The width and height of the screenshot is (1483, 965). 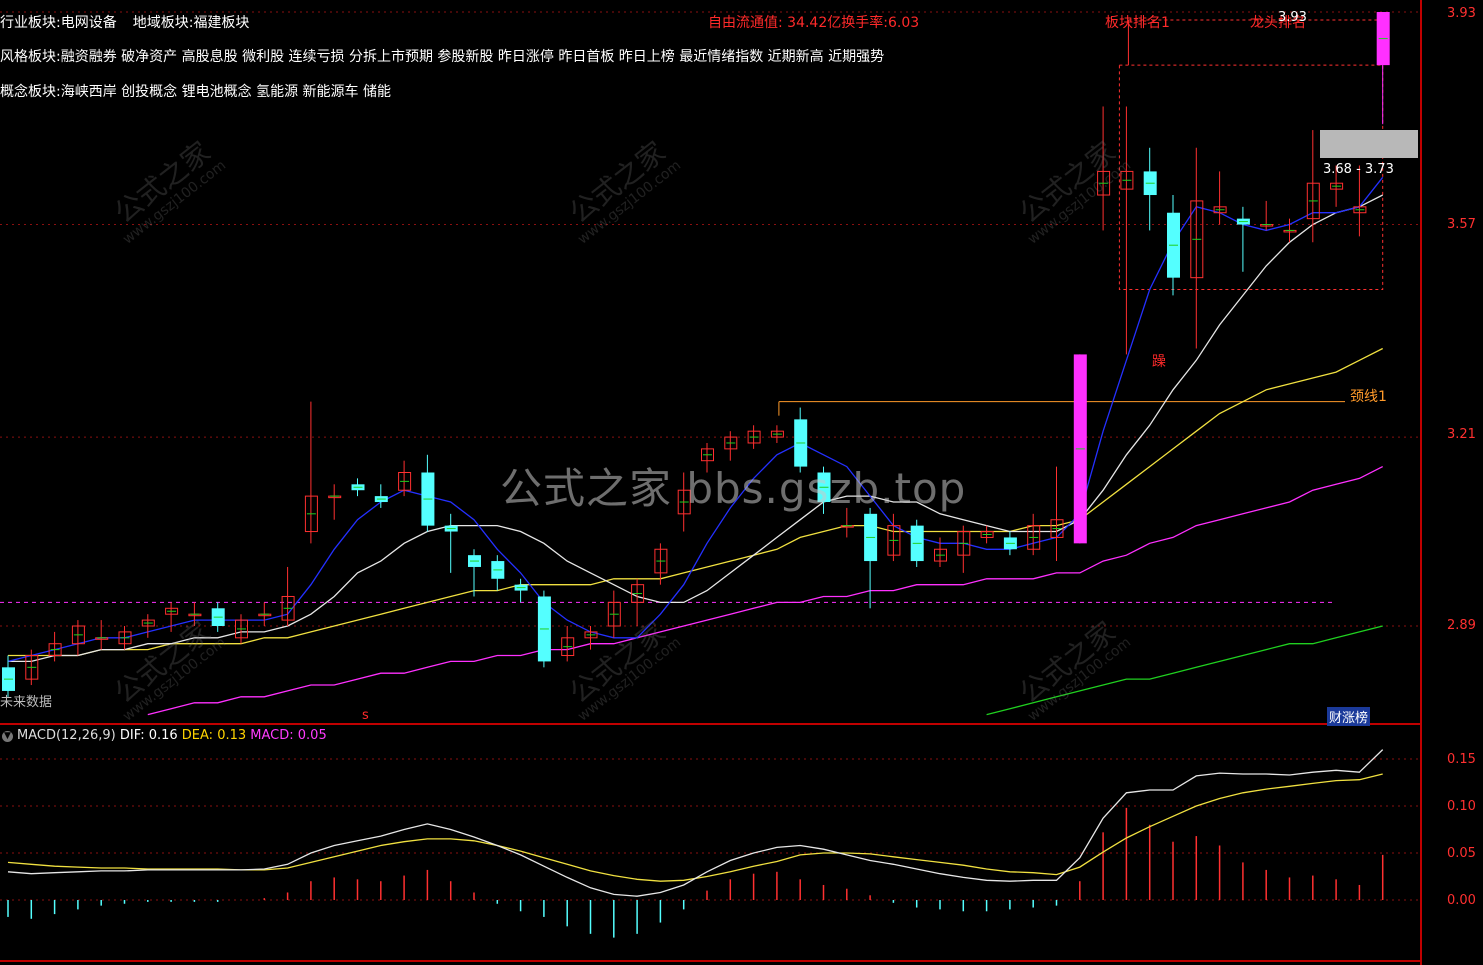 I want to click on price-range-box, so click(x=1369, y=144).